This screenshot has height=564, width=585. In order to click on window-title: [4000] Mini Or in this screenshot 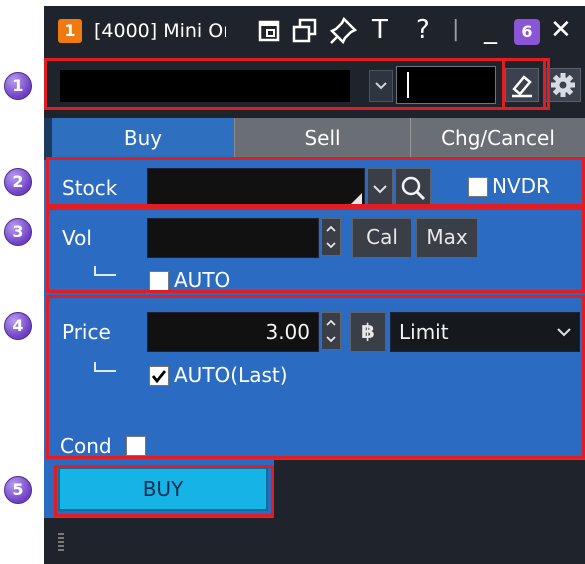, I will do `click(160, 31)`.